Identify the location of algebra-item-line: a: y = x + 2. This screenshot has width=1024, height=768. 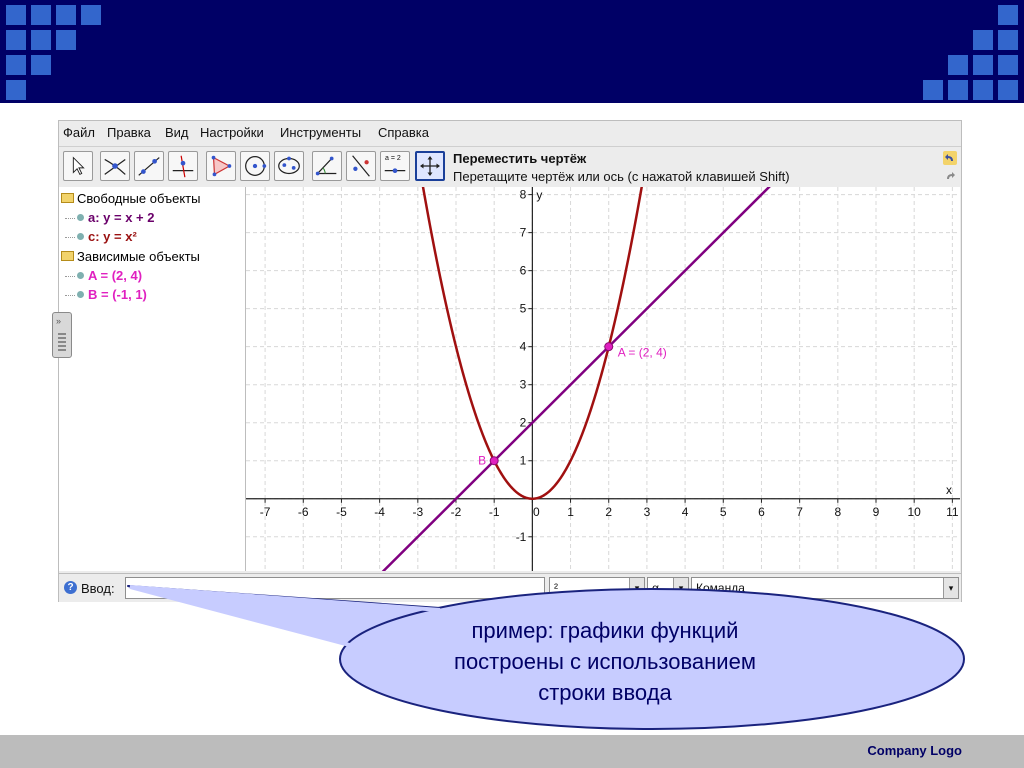
(110, 217).